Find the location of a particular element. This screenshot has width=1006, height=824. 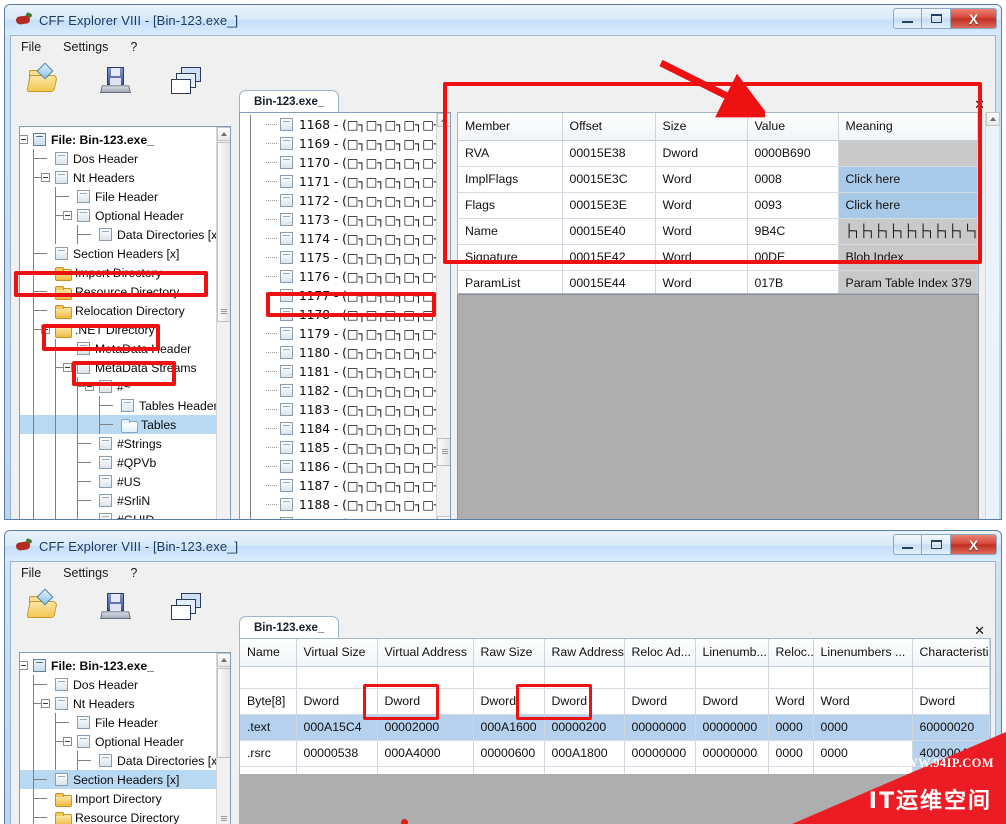

table-list-item: 1171 - (□┐□┐□┐□┐□┐□┐ is located at coordinates (345, 181).